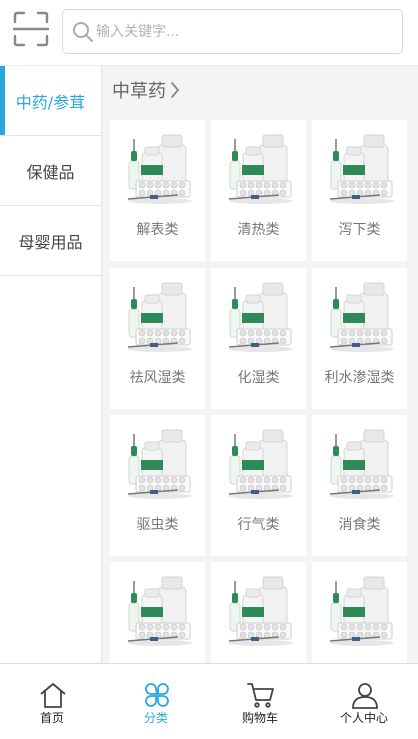 This screenshot has width=418, height=739. I want to click on sidebar-item-mother-baby: 母婴用品, so click(50, 241).